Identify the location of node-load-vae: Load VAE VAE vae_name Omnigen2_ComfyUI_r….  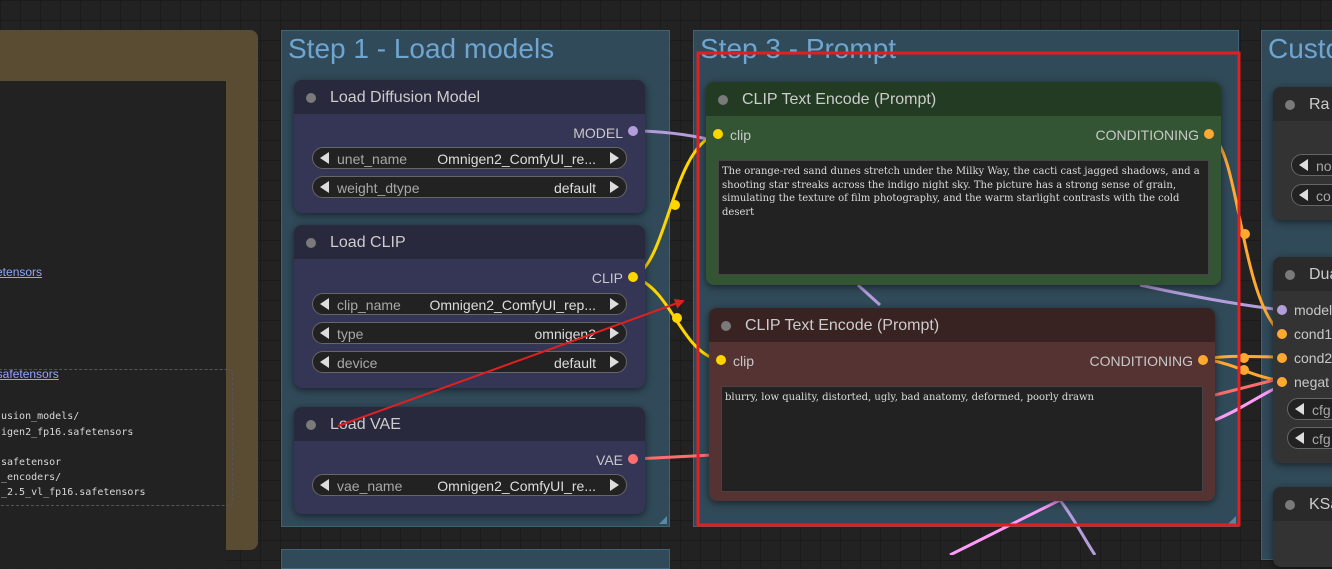
(469, 460).